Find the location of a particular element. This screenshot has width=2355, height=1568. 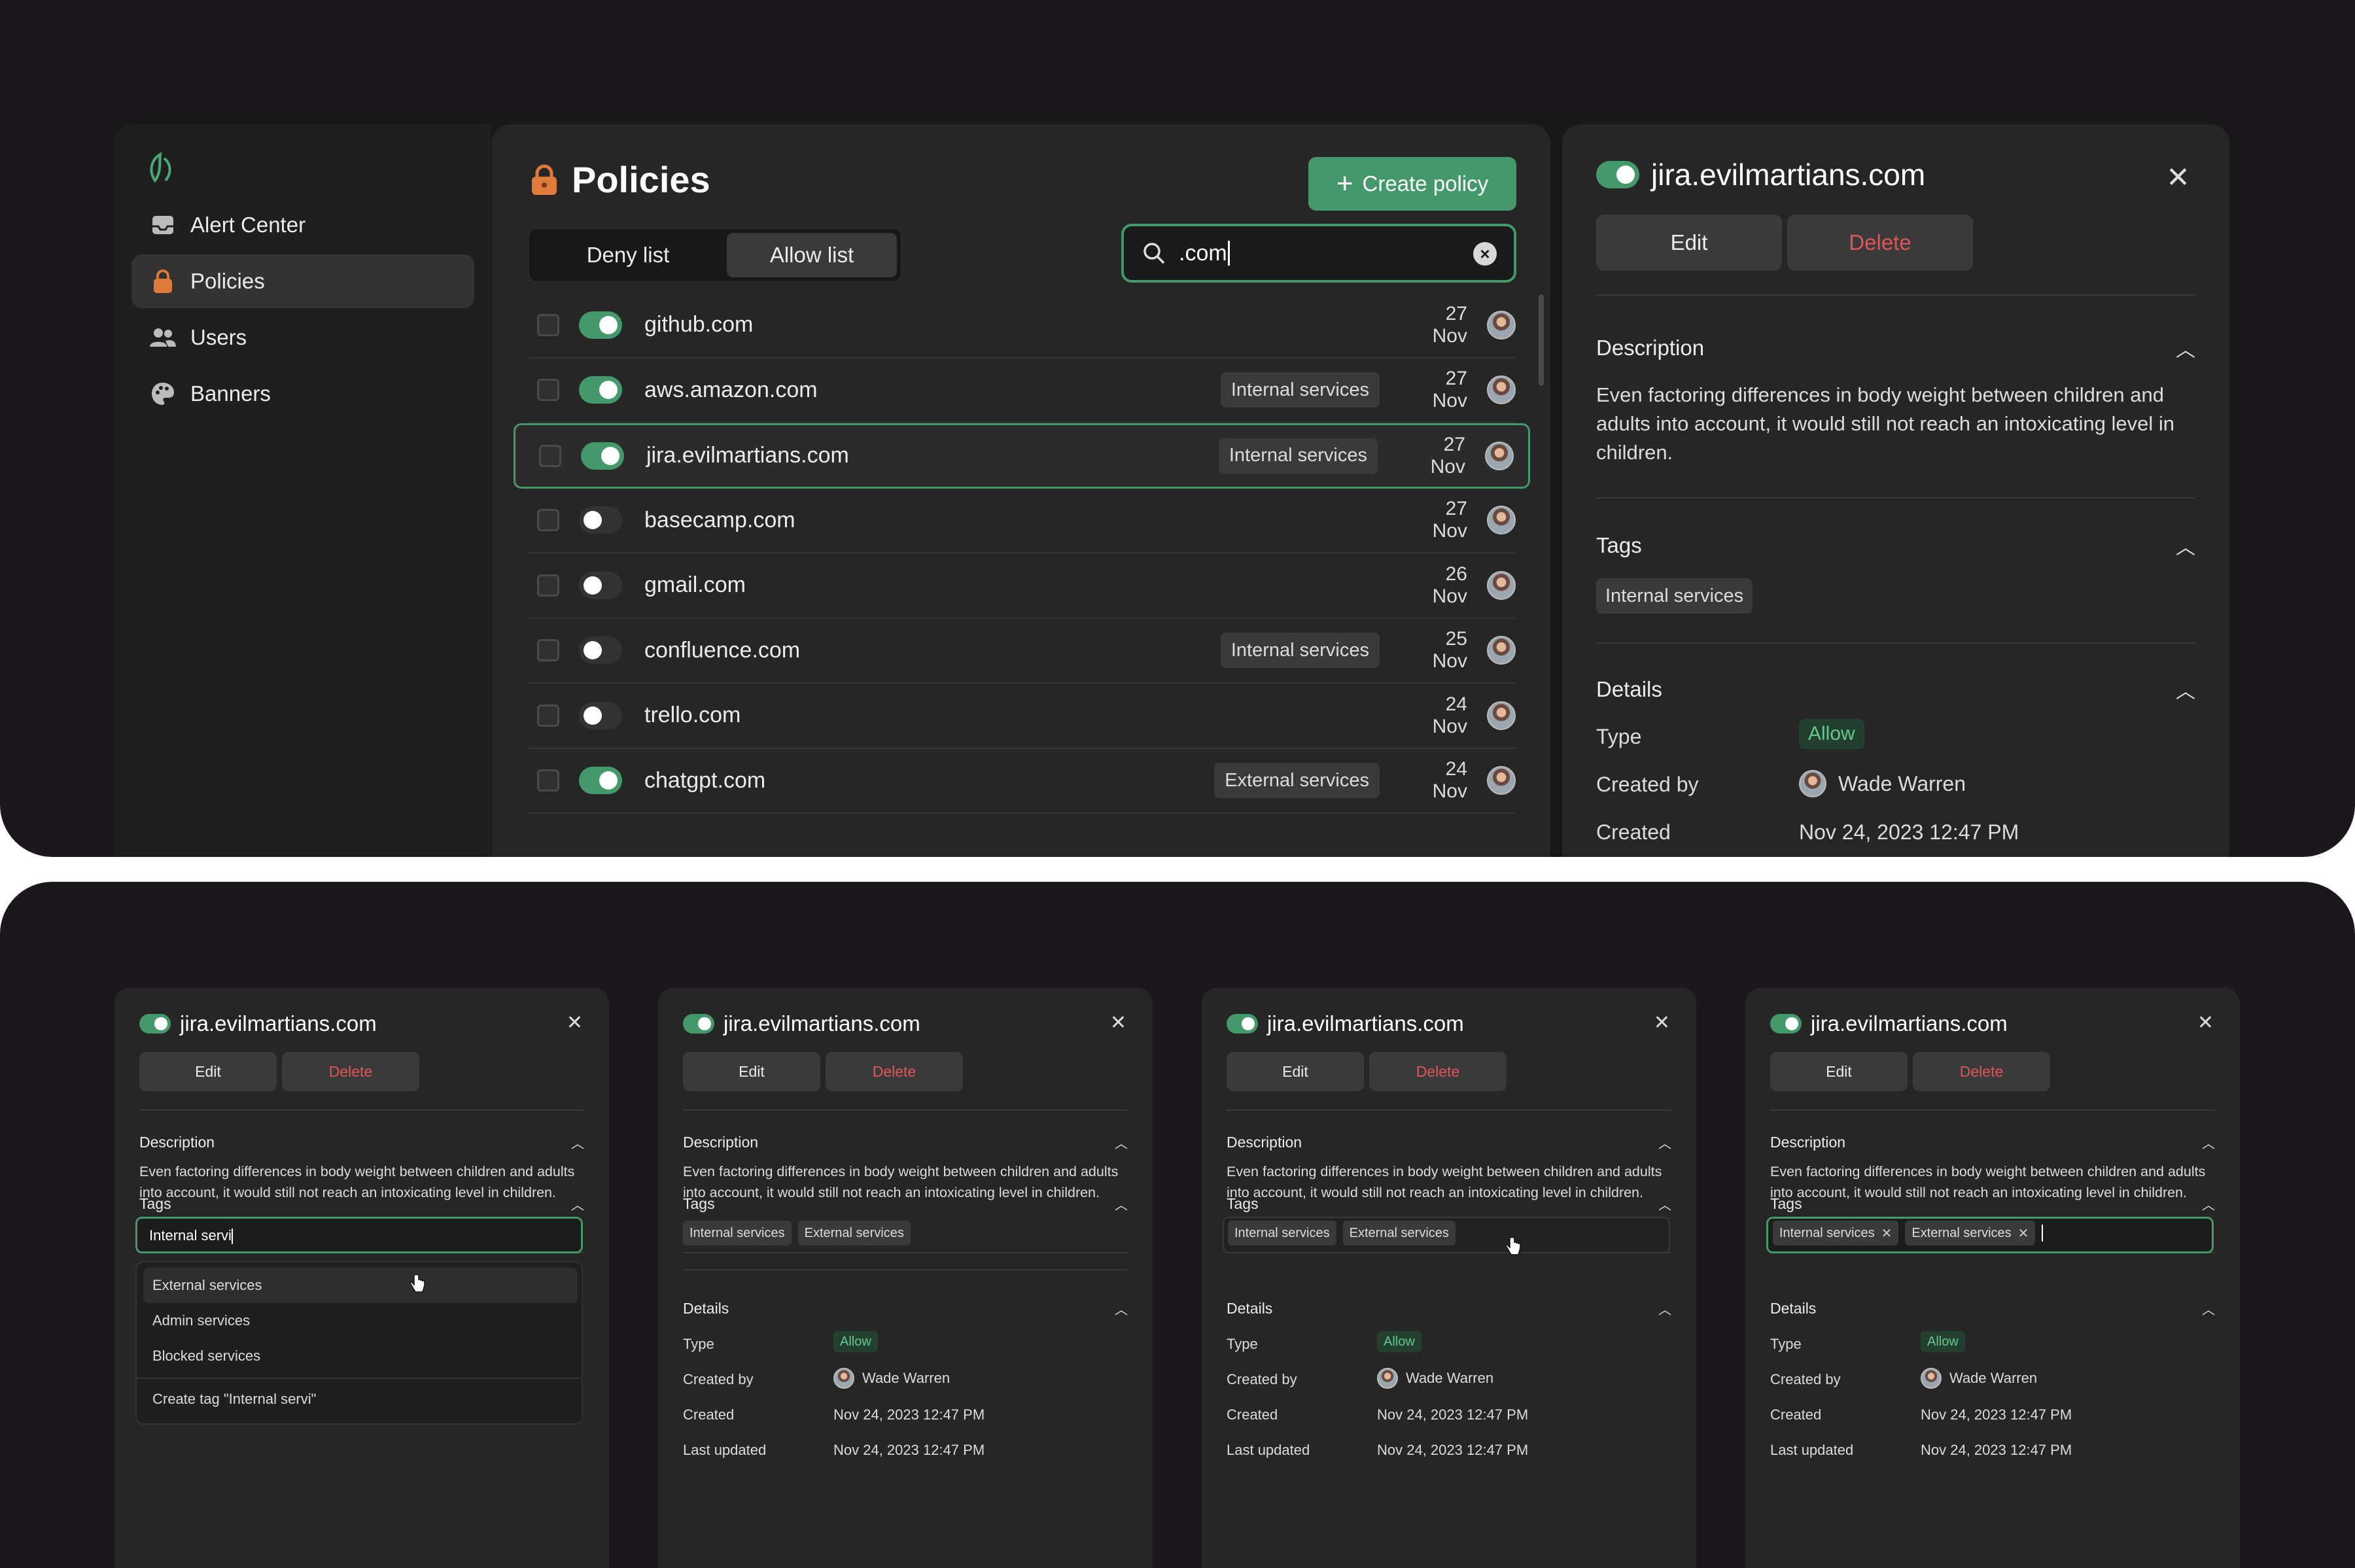

tag-input-field: Internal servi is located at coordinates (359, 1235).